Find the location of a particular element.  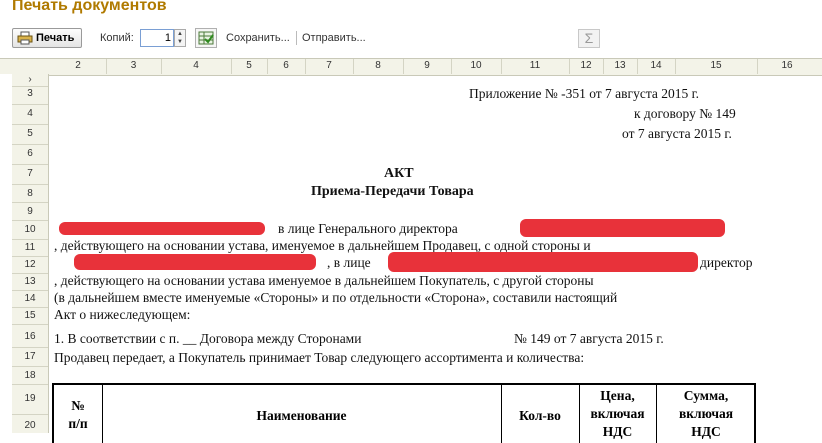

header-num: № п/п is located at coordinates (78, 414).